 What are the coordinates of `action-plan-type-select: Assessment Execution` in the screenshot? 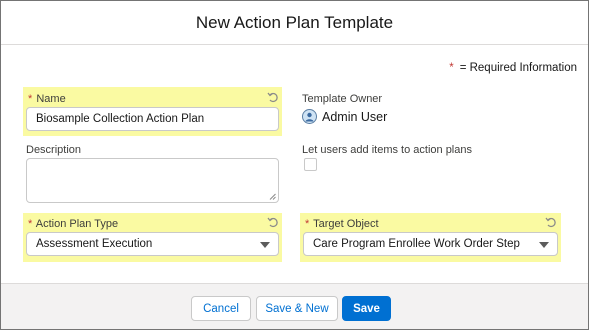 It's located at (152, 244).